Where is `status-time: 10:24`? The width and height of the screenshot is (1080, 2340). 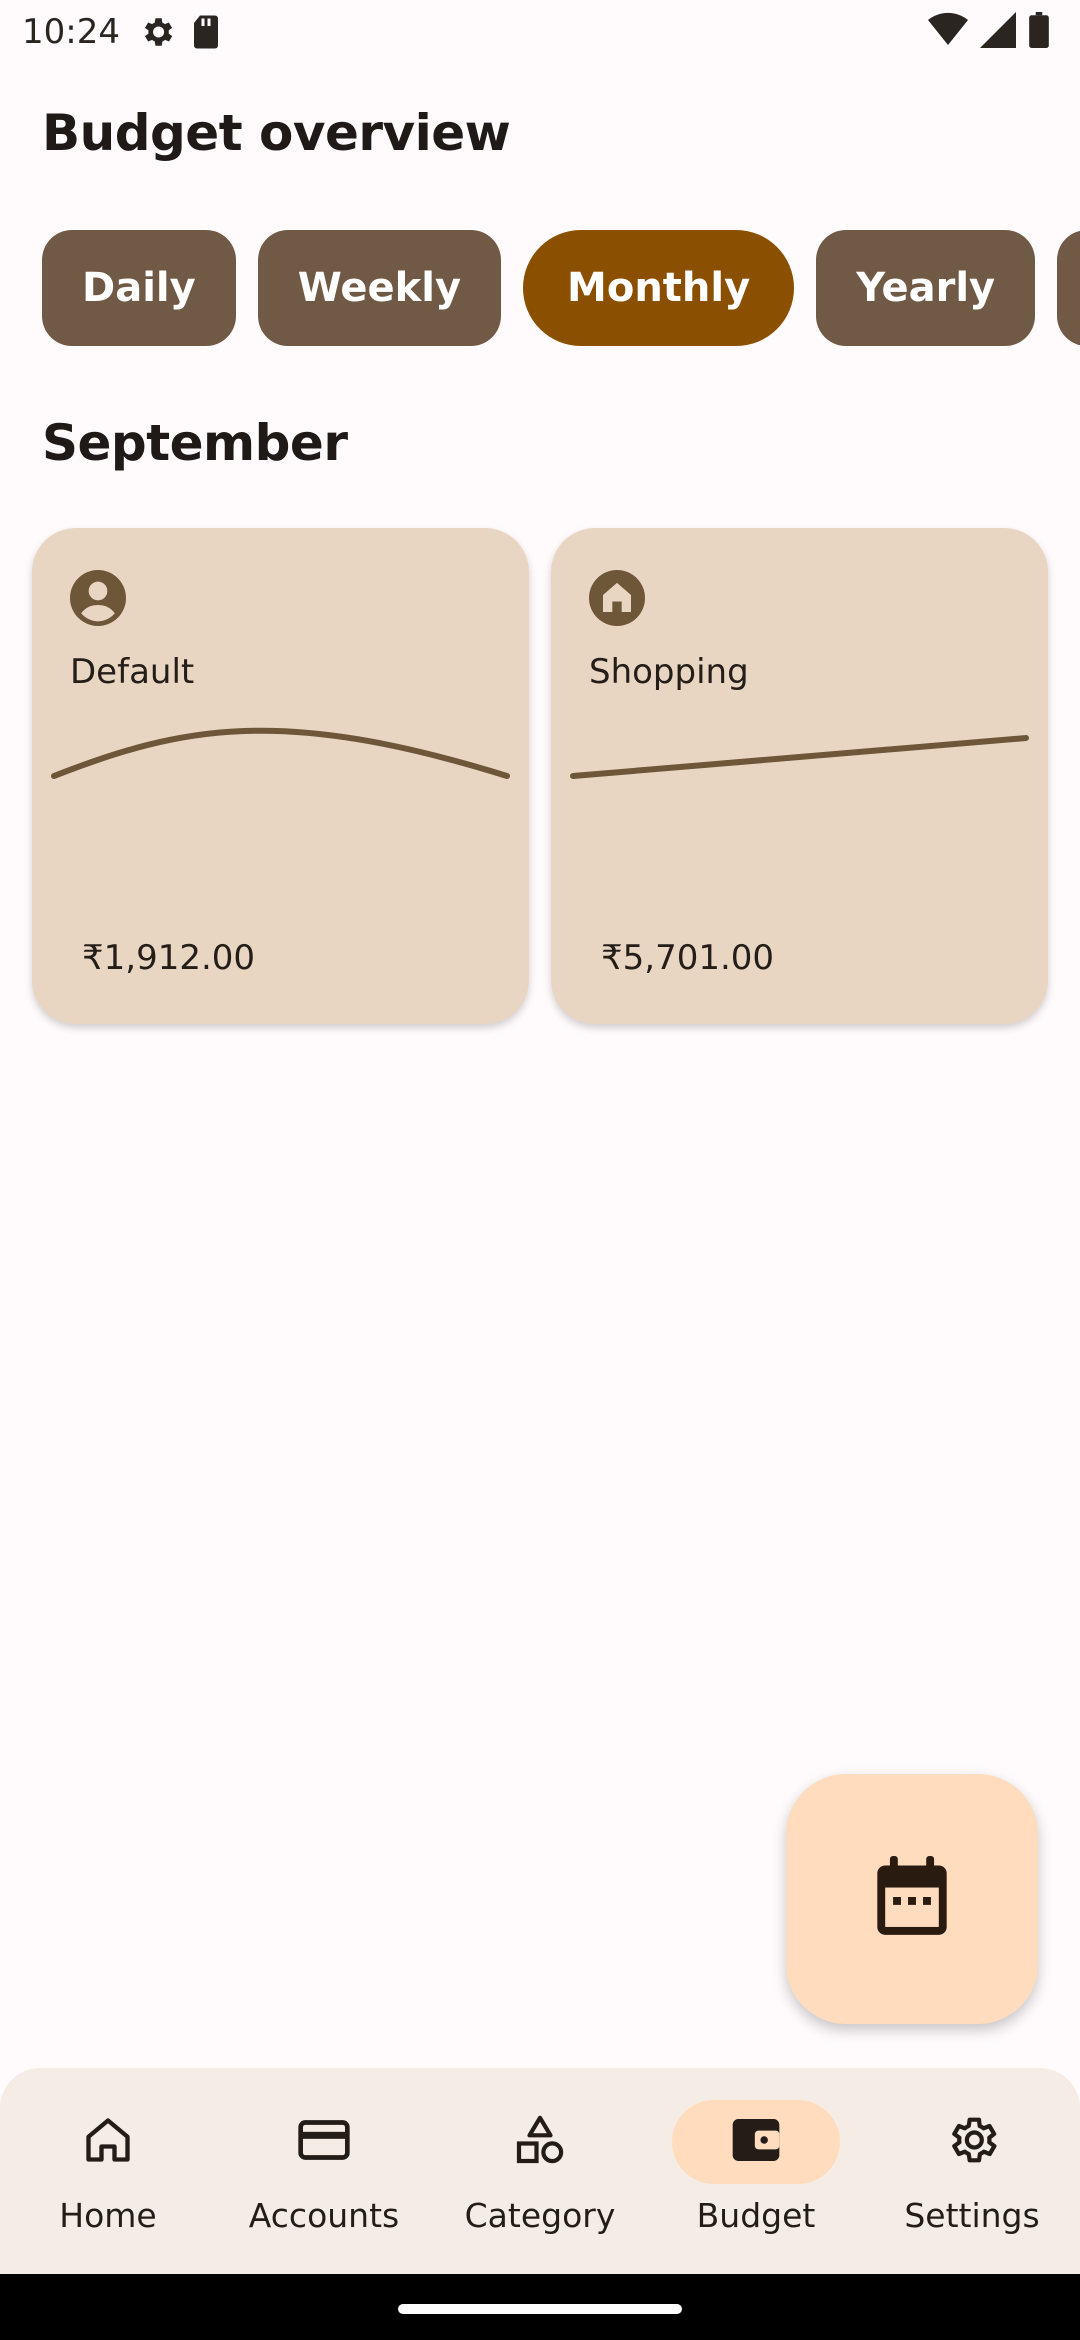 status-time: 10:24 is located at coordinates (71, 32).